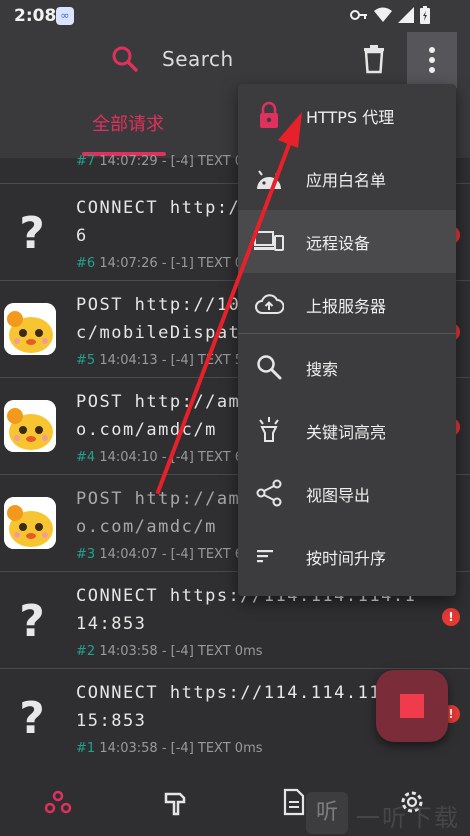  I want to click on android-icon, so click(269, 179).